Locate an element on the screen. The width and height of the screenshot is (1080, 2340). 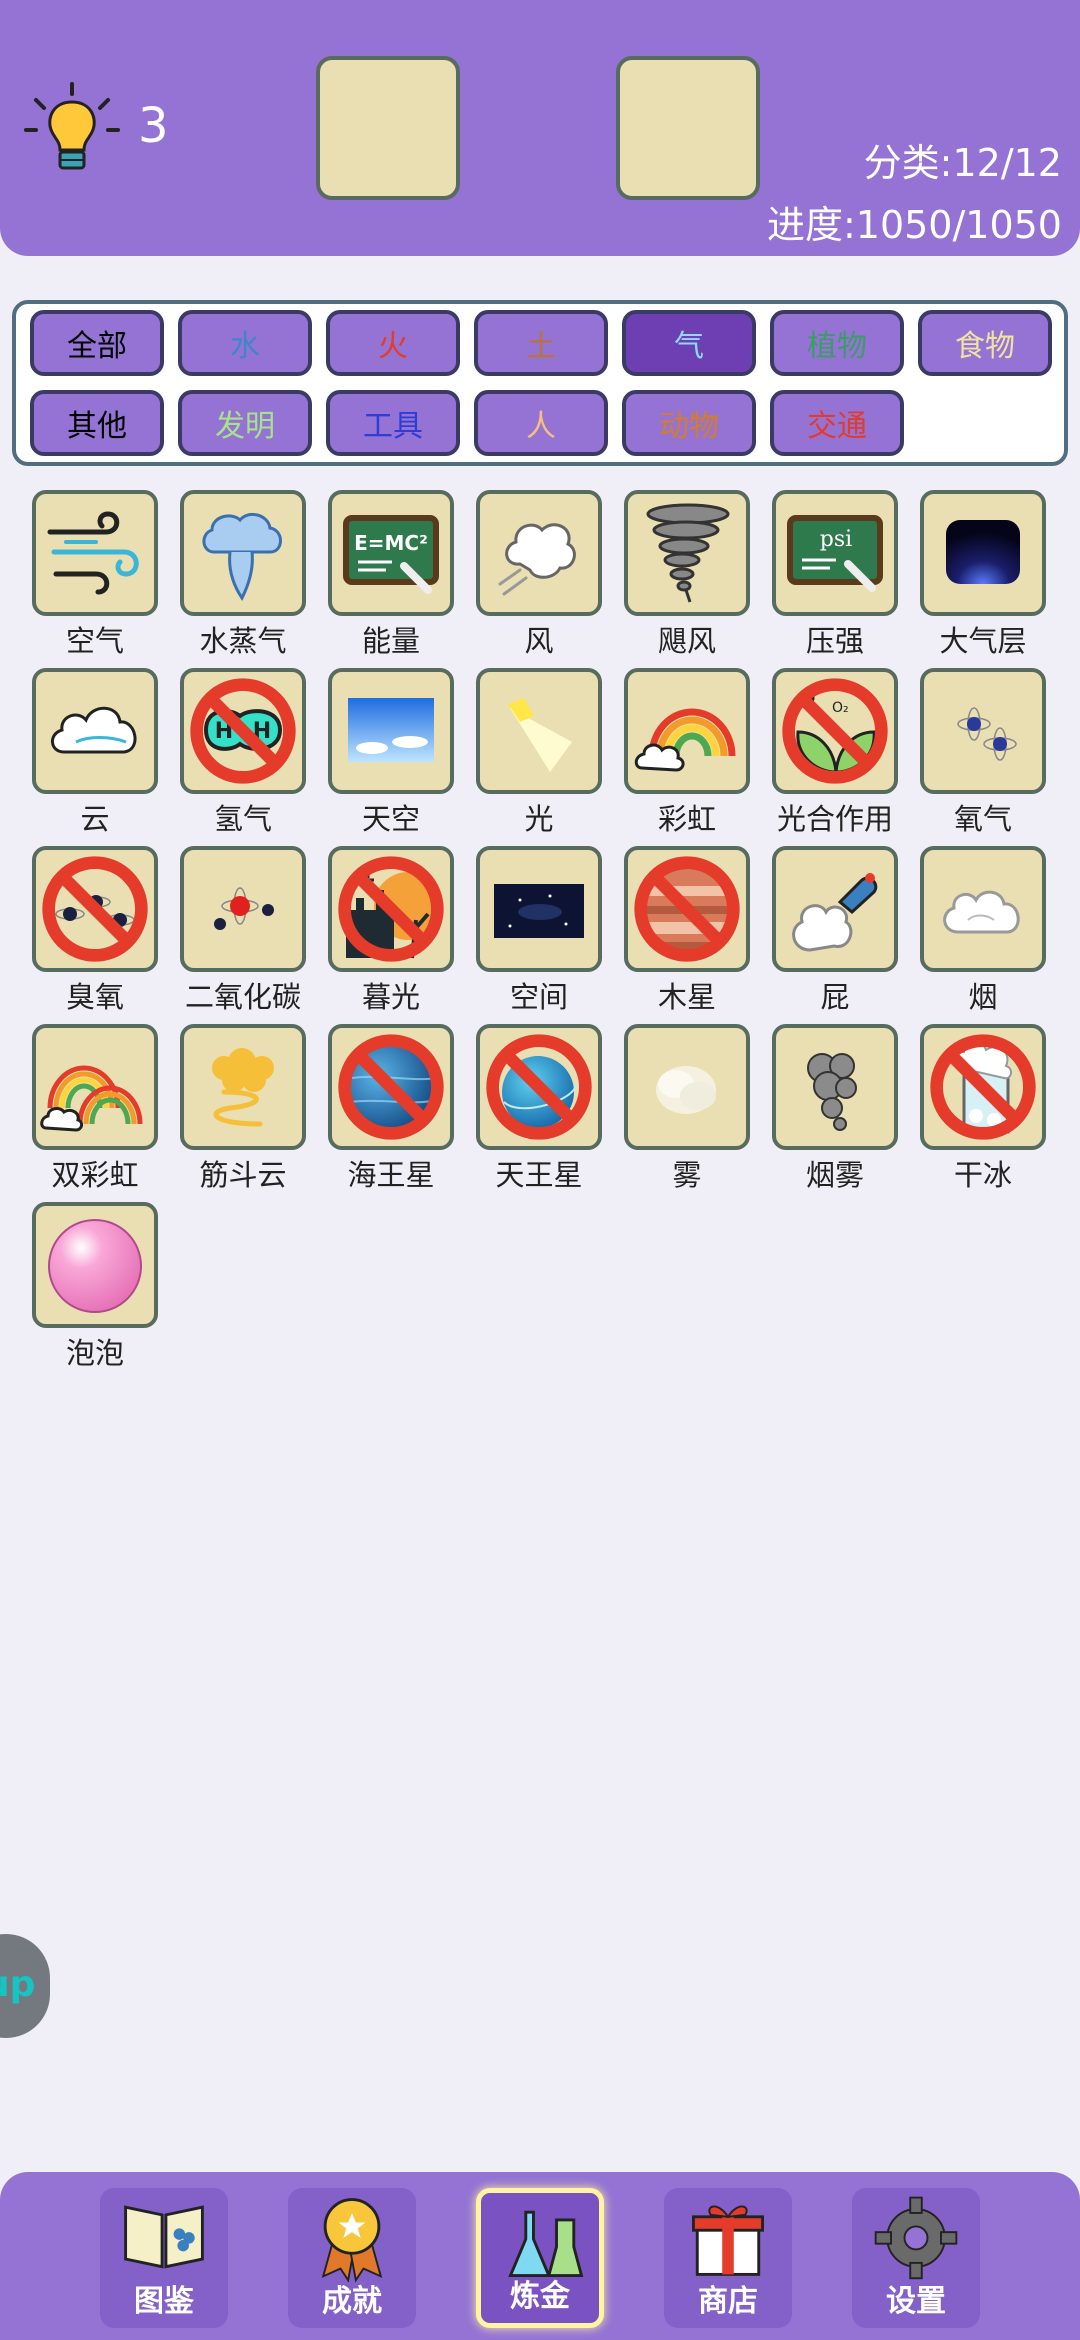
element-label: 暮光 is located at coordinates (390, 997).